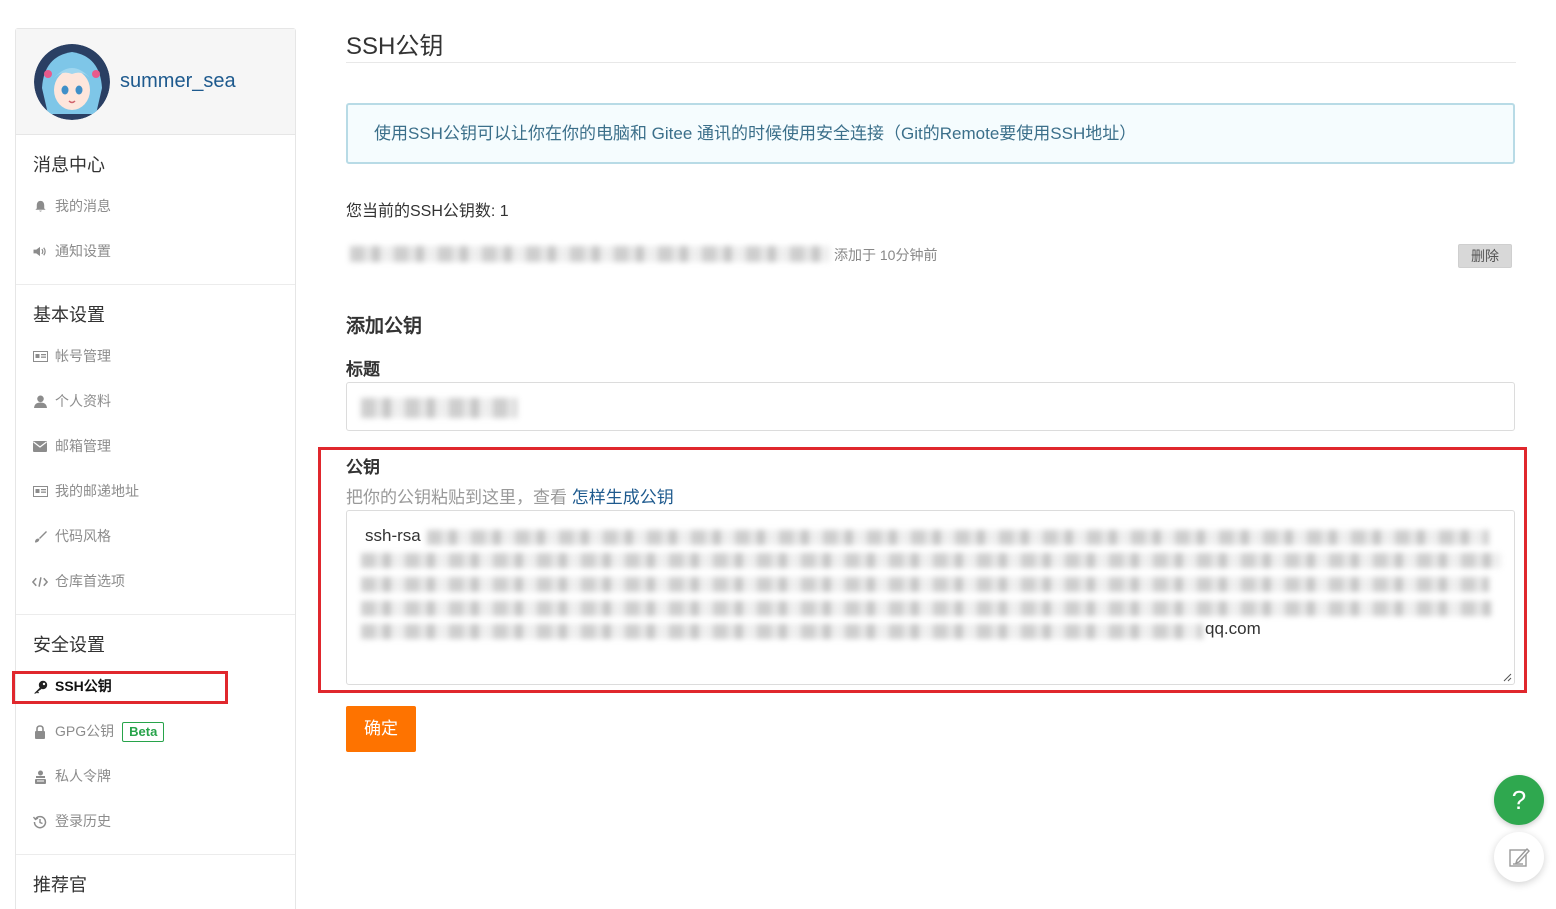 This screenshot has height=909, width=1556. Describe the element at coordinates (363, 369) in the screenshot. I see `title-label: 标题` at that location.